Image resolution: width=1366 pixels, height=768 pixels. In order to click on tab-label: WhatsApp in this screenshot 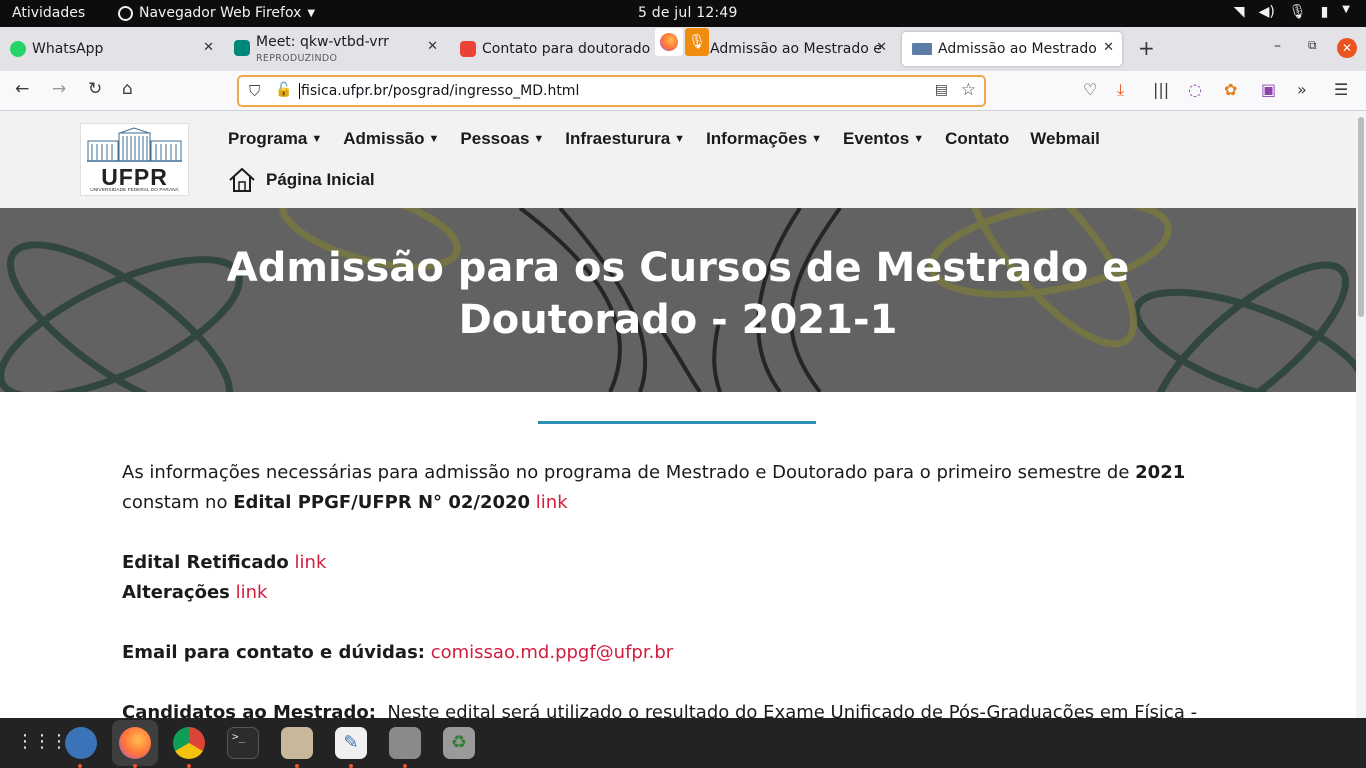, I will do `click(68, 49)`.